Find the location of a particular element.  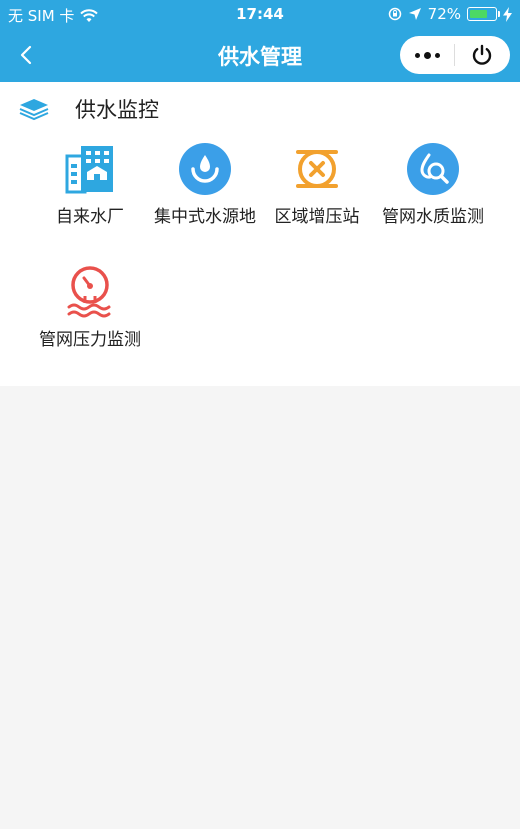

section-header: 供水监控 is located at coordinates (88, 109).